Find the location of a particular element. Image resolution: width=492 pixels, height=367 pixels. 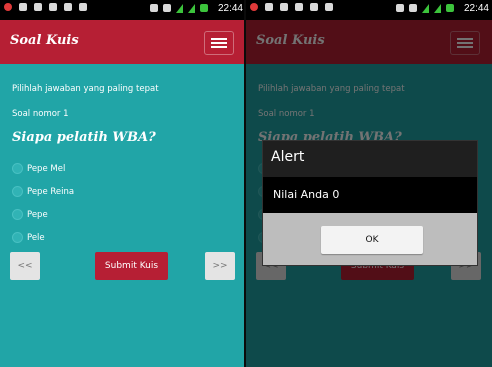

dialog-title: Alert is located at coordinates (288, 157).